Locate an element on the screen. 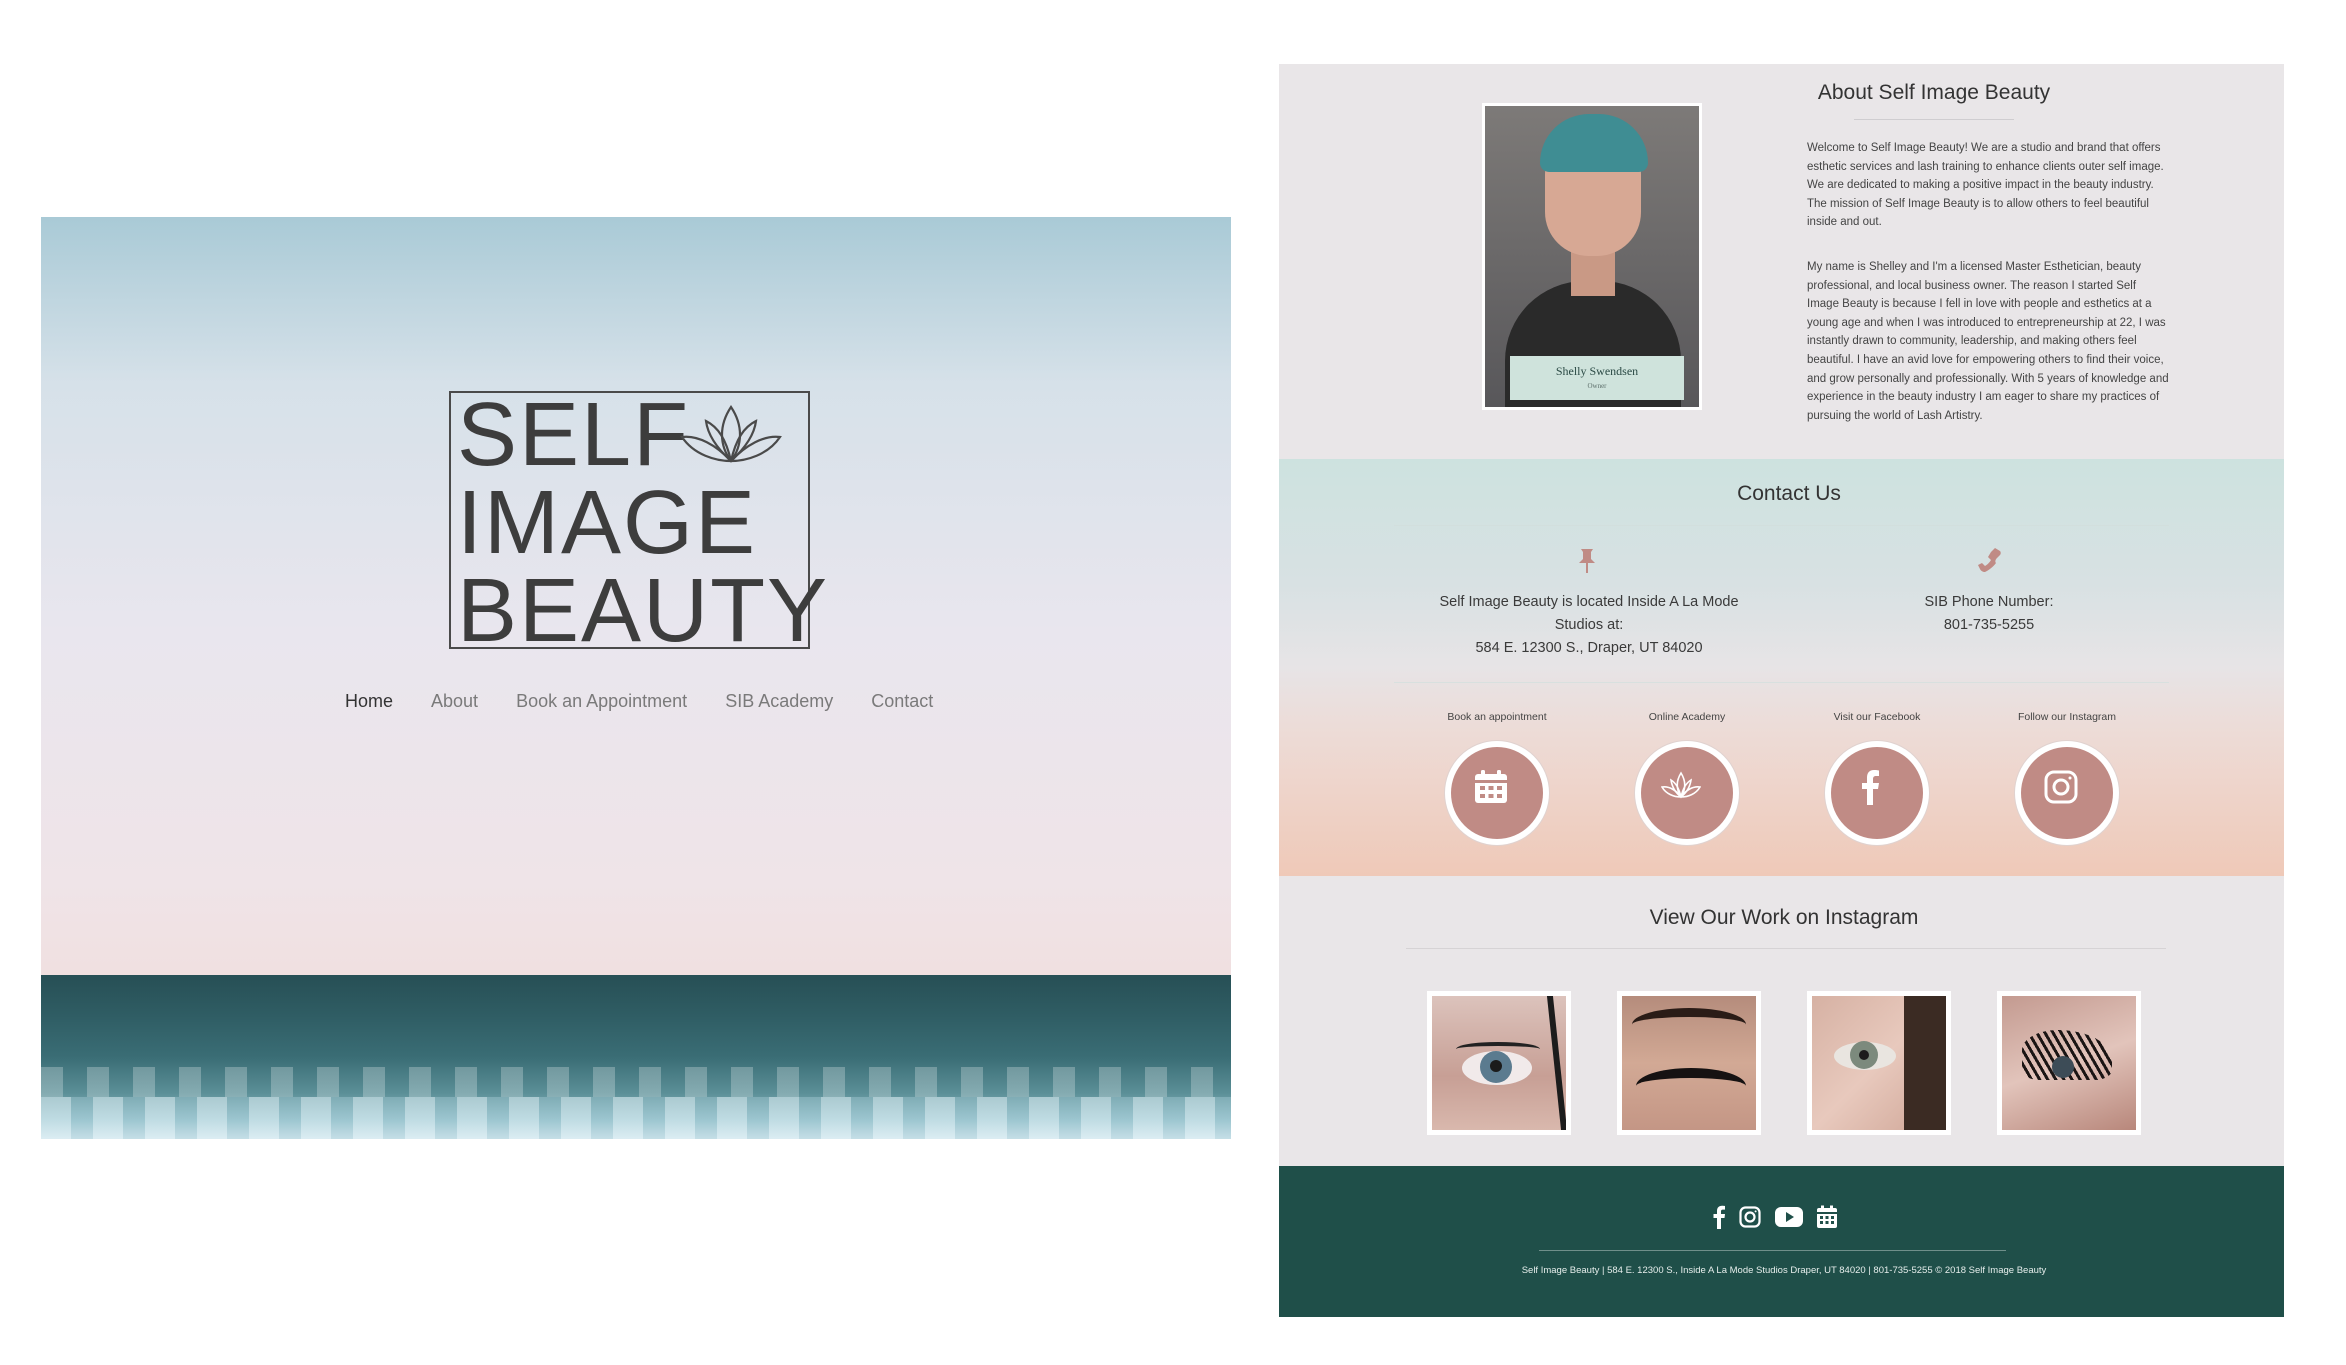 This screenshot has height=1365, width=2346. nav-about: About is located at coordinates (454, 701).